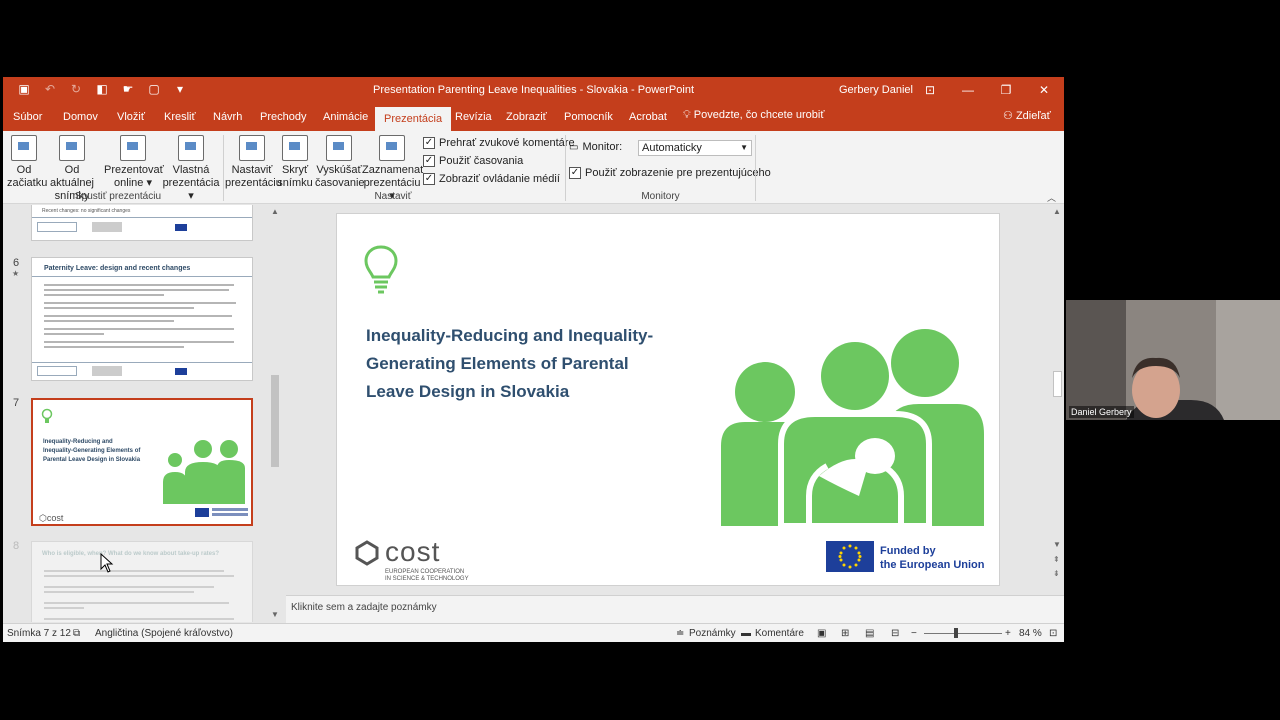 This screenshot has height=720, width=1280. I want to click on globe-icon, so click(133, 148).